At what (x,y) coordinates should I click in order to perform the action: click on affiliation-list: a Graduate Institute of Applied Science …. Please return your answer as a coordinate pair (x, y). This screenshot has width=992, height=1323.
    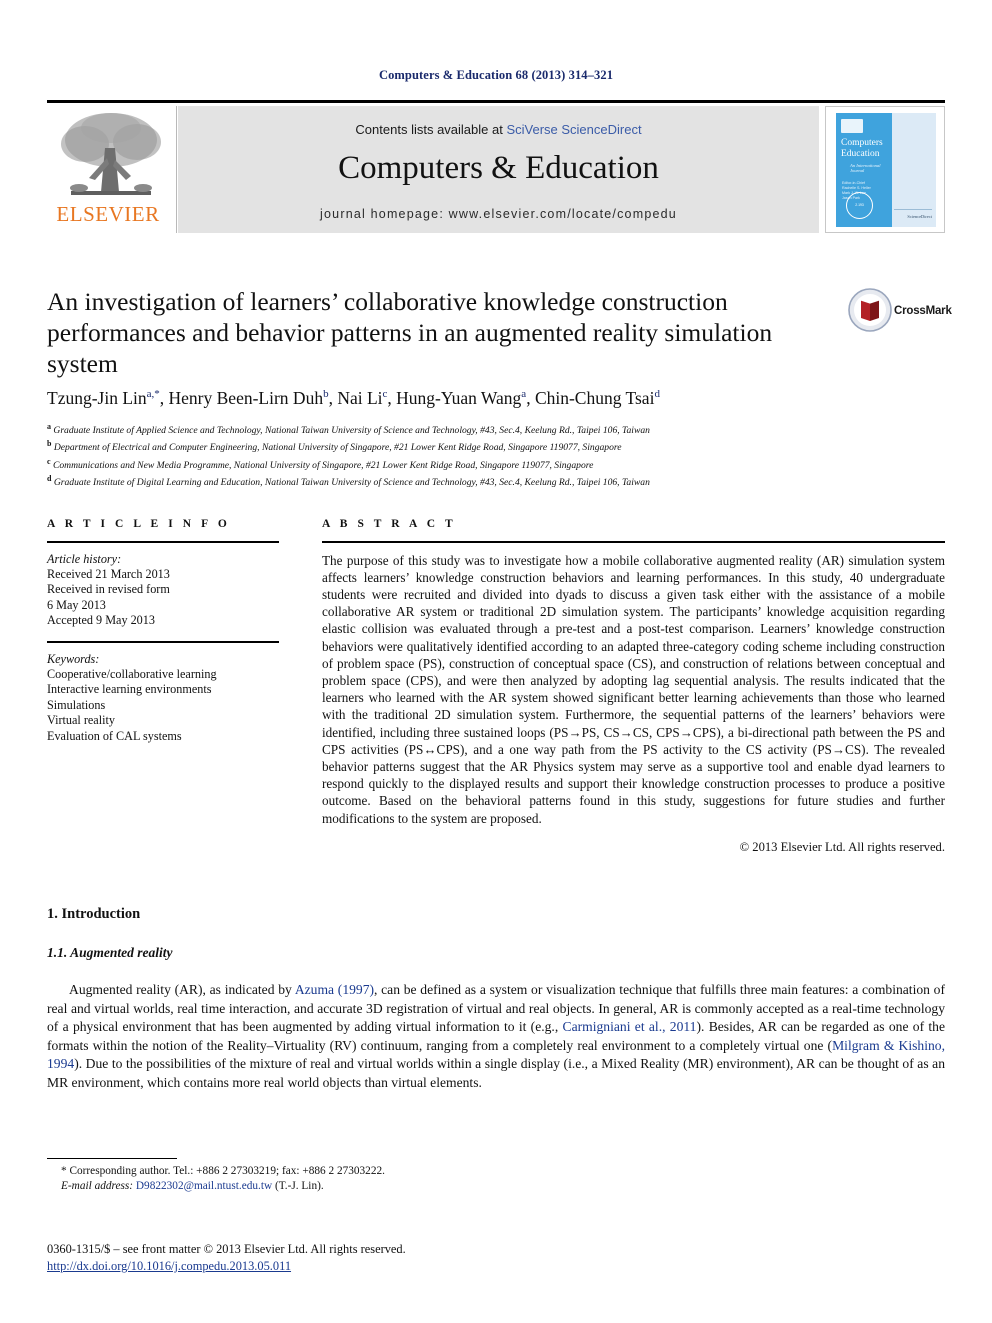
    Looking at the image, I should click on (487, 455).